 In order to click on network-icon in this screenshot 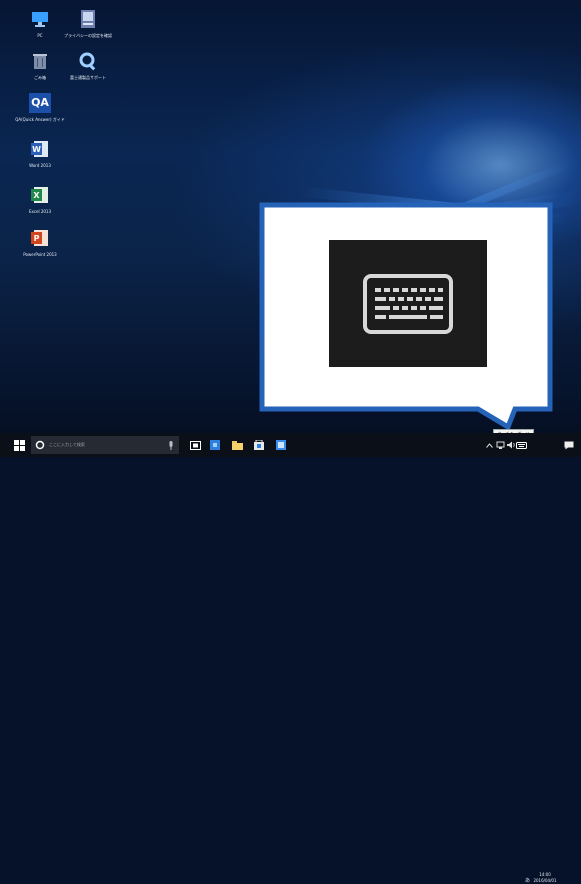, I will do `click(500, 445)`.